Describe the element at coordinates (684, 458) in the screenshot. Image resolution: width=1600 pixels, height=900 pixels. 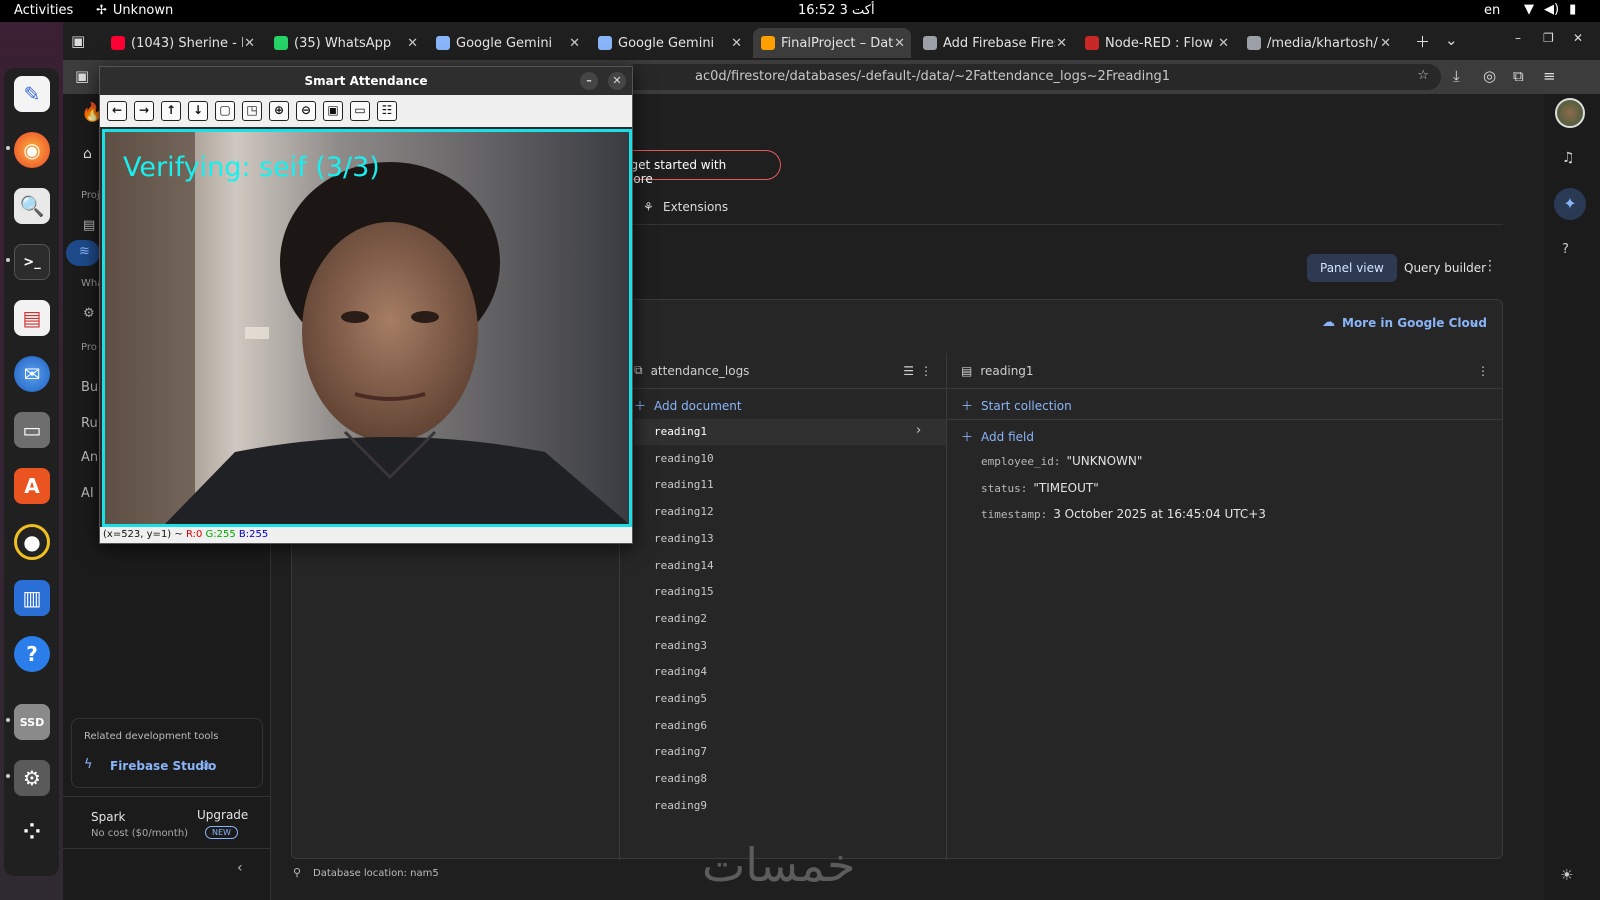
I see `document-list-item: reading10` at that location.